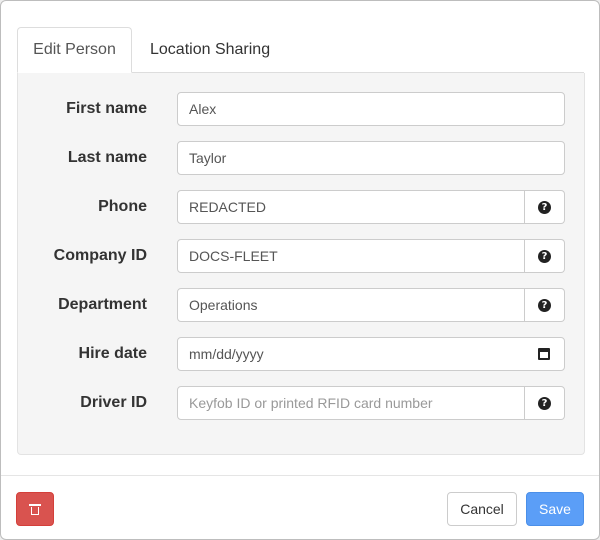  I want to click on first-name-row: First name, so click(302, 109).